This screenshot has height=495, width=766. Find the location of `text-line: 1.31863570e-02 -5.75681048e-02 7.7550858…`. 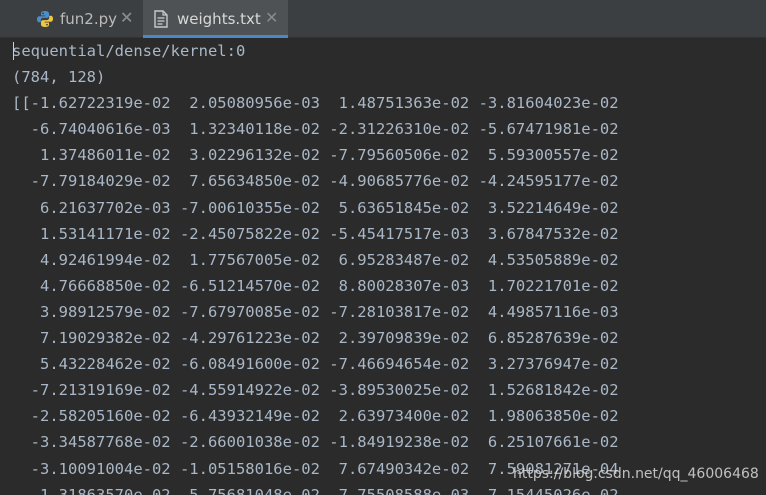

text-line: 1.31863570e-02 -5.75681048e-02 7.7550858… is located at coordinates (315, 490).